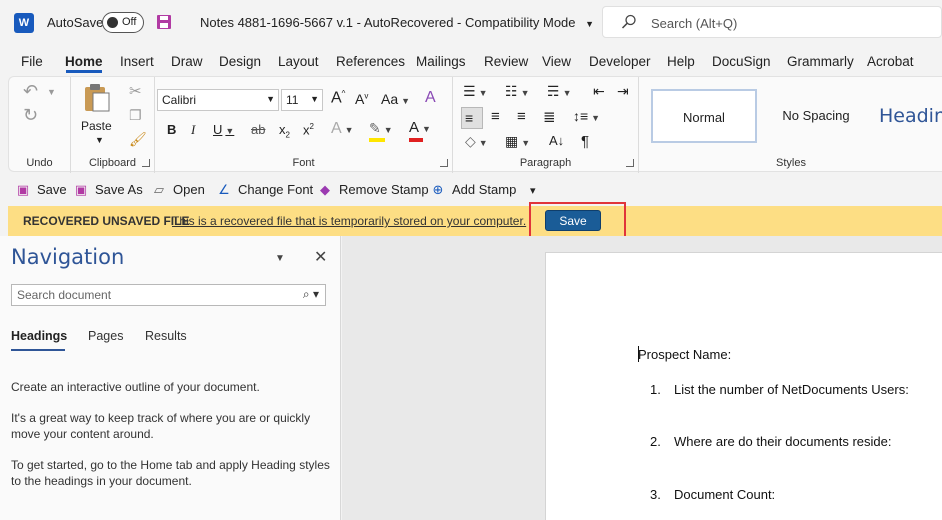 The height and width of the screenshot is (520, 942). I want to click on clear-formatting-icon: A, so click(430, 98).